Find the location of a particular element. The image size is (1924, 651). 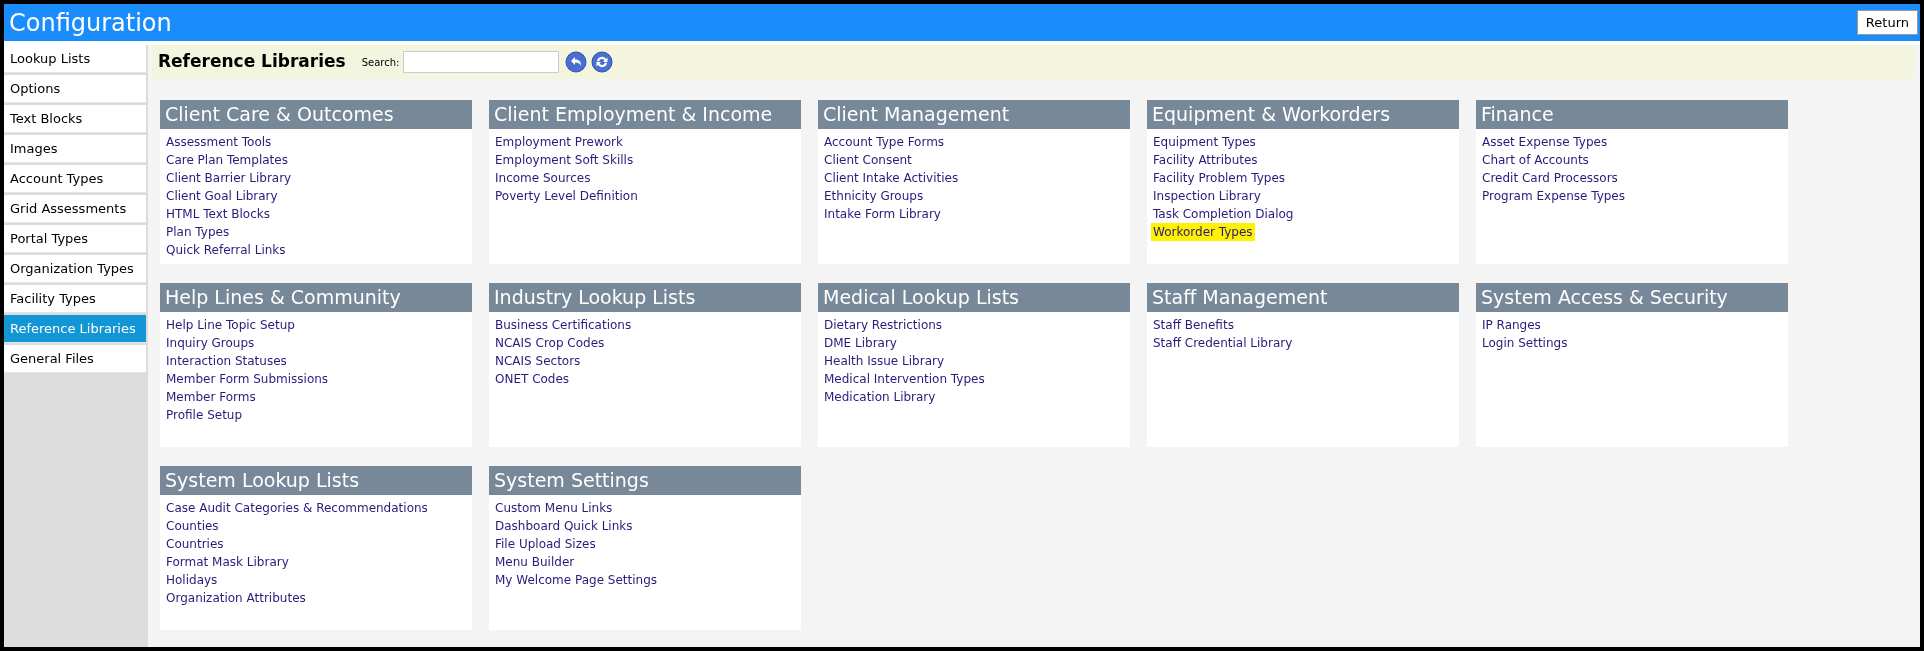

library-link: Member Form Submissions is located at coordinates (247, 379).